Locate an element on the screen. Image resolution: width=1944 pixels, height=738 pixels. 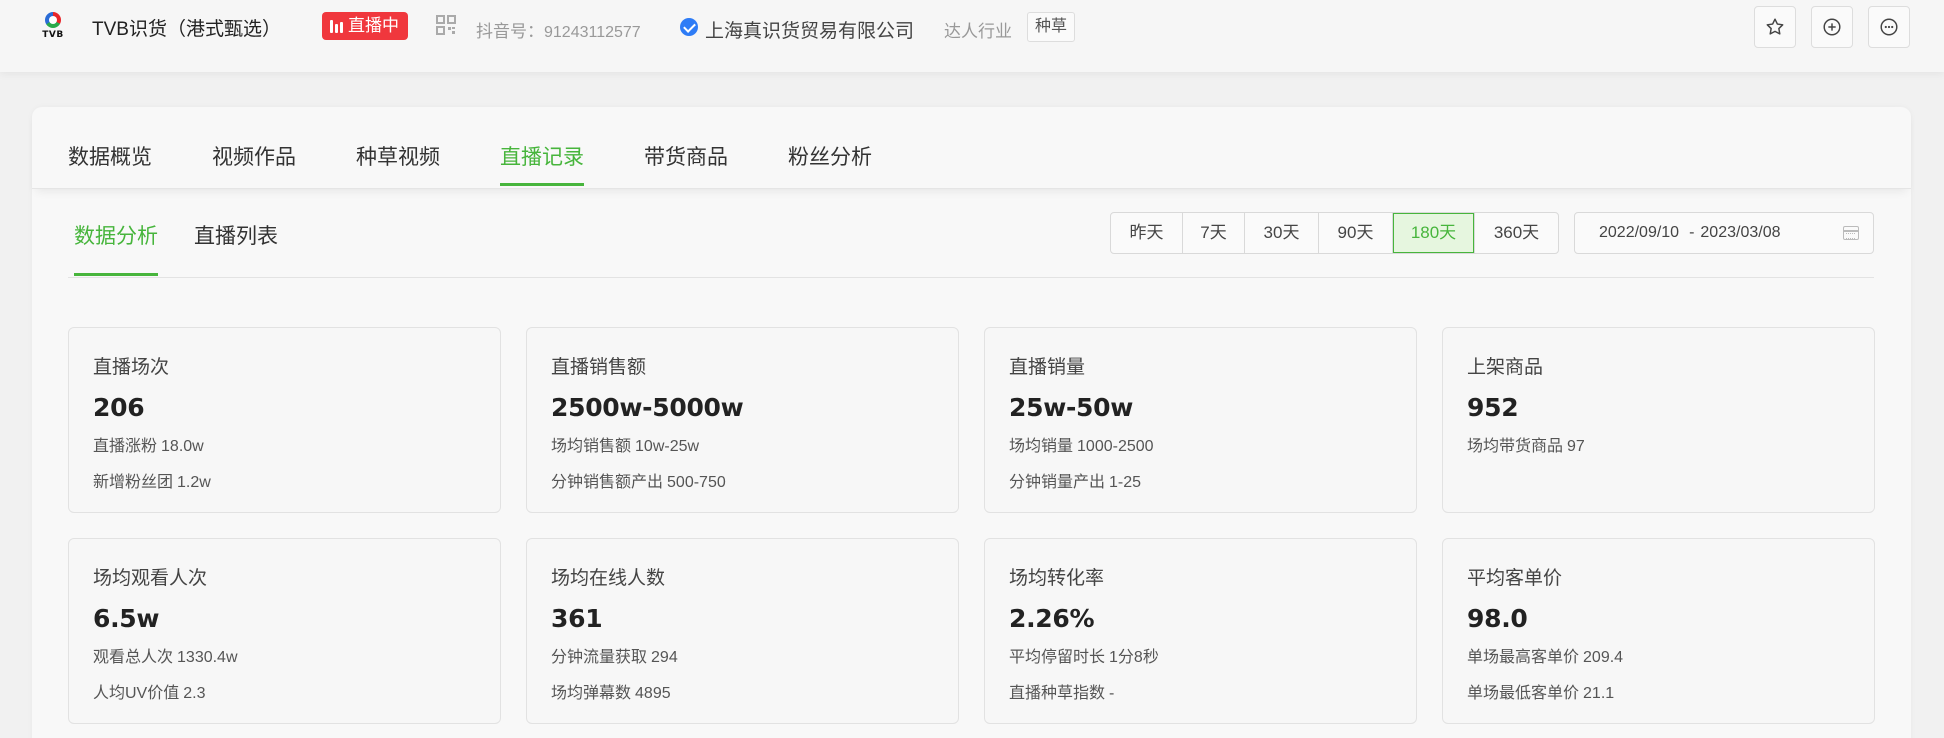
stat-value: 6.5w is located at coordinates (126, 618).